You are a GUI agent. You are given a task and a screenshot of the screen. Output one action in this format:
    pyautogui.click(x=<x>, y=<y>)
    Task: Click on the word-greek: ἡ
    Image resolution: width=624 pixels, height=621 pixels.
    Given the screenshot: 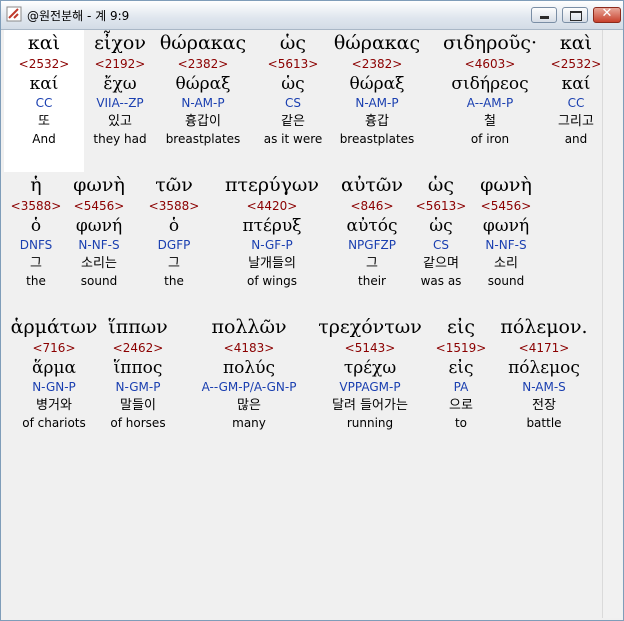 What is the action you would take?
    pyautogui.click(x=36, y=185)
    